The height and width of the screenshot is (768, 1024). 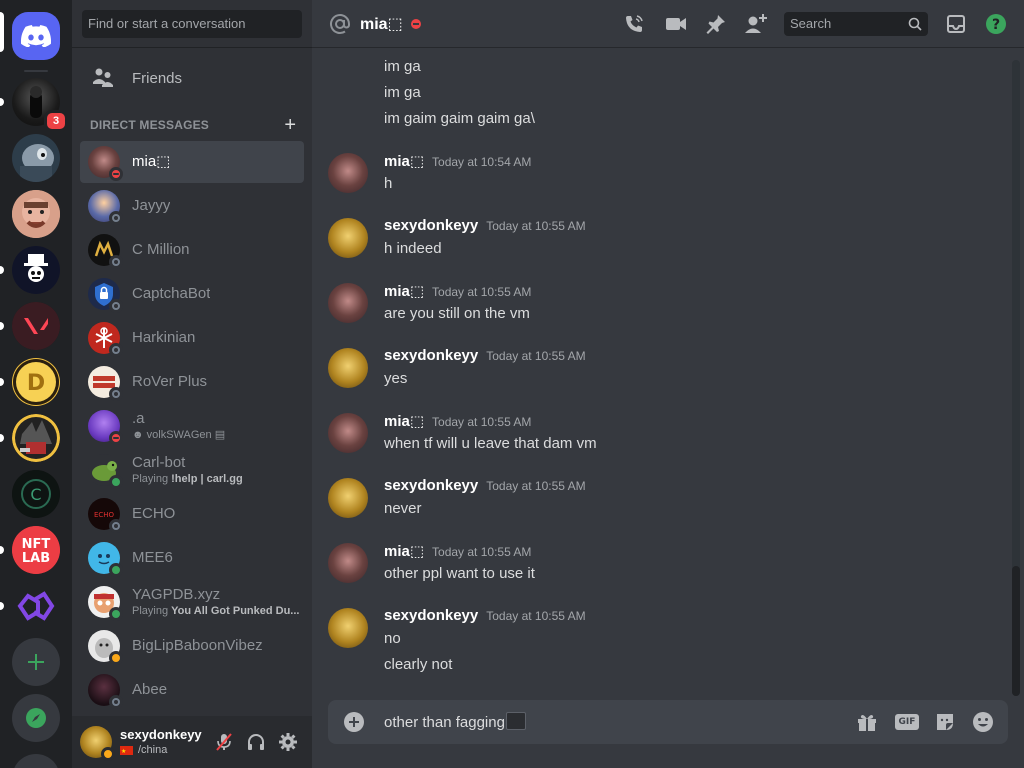 What do you see at coordinates (945, 722) in the screenshot?
I see `sticker-picker-button` at bounding box center [945, 722].